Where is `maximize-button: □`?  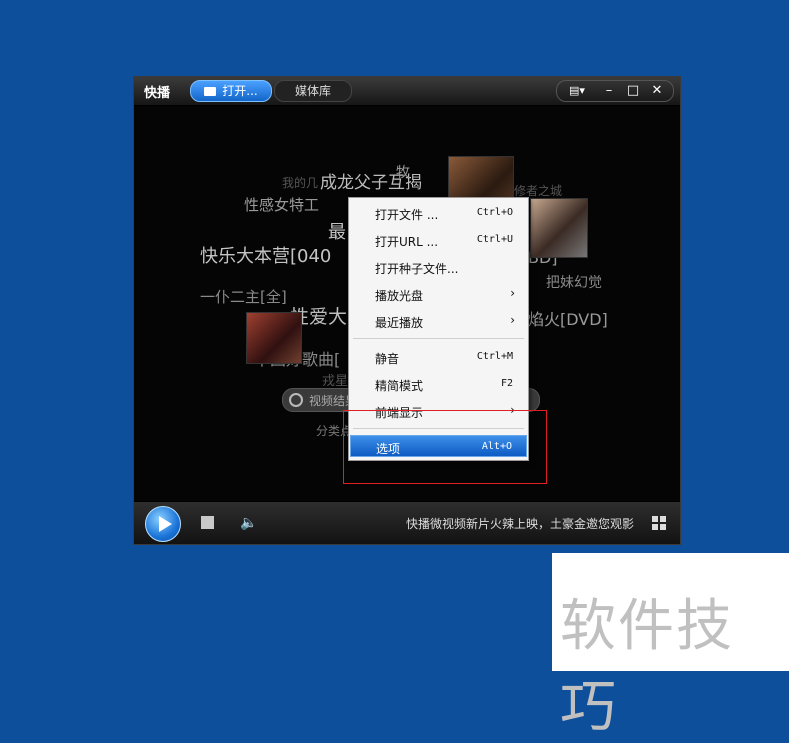
maximize-button: □ is located at coordinates (633, 91).